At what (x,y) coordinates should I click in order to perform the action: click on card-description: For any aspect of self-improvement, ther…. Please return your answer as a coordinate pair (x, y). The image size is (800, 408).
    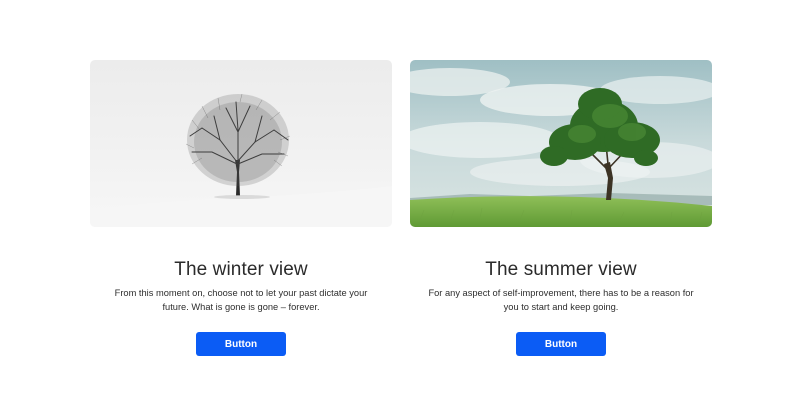
    Looking at the image, I should click on (561, 300).